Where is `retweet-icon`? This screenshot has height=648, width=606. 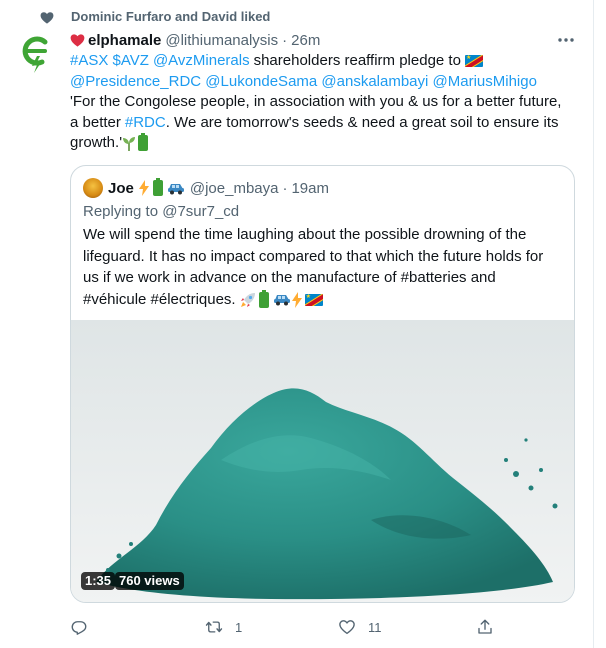 retweet-icon is located at coordinates (214, 627).